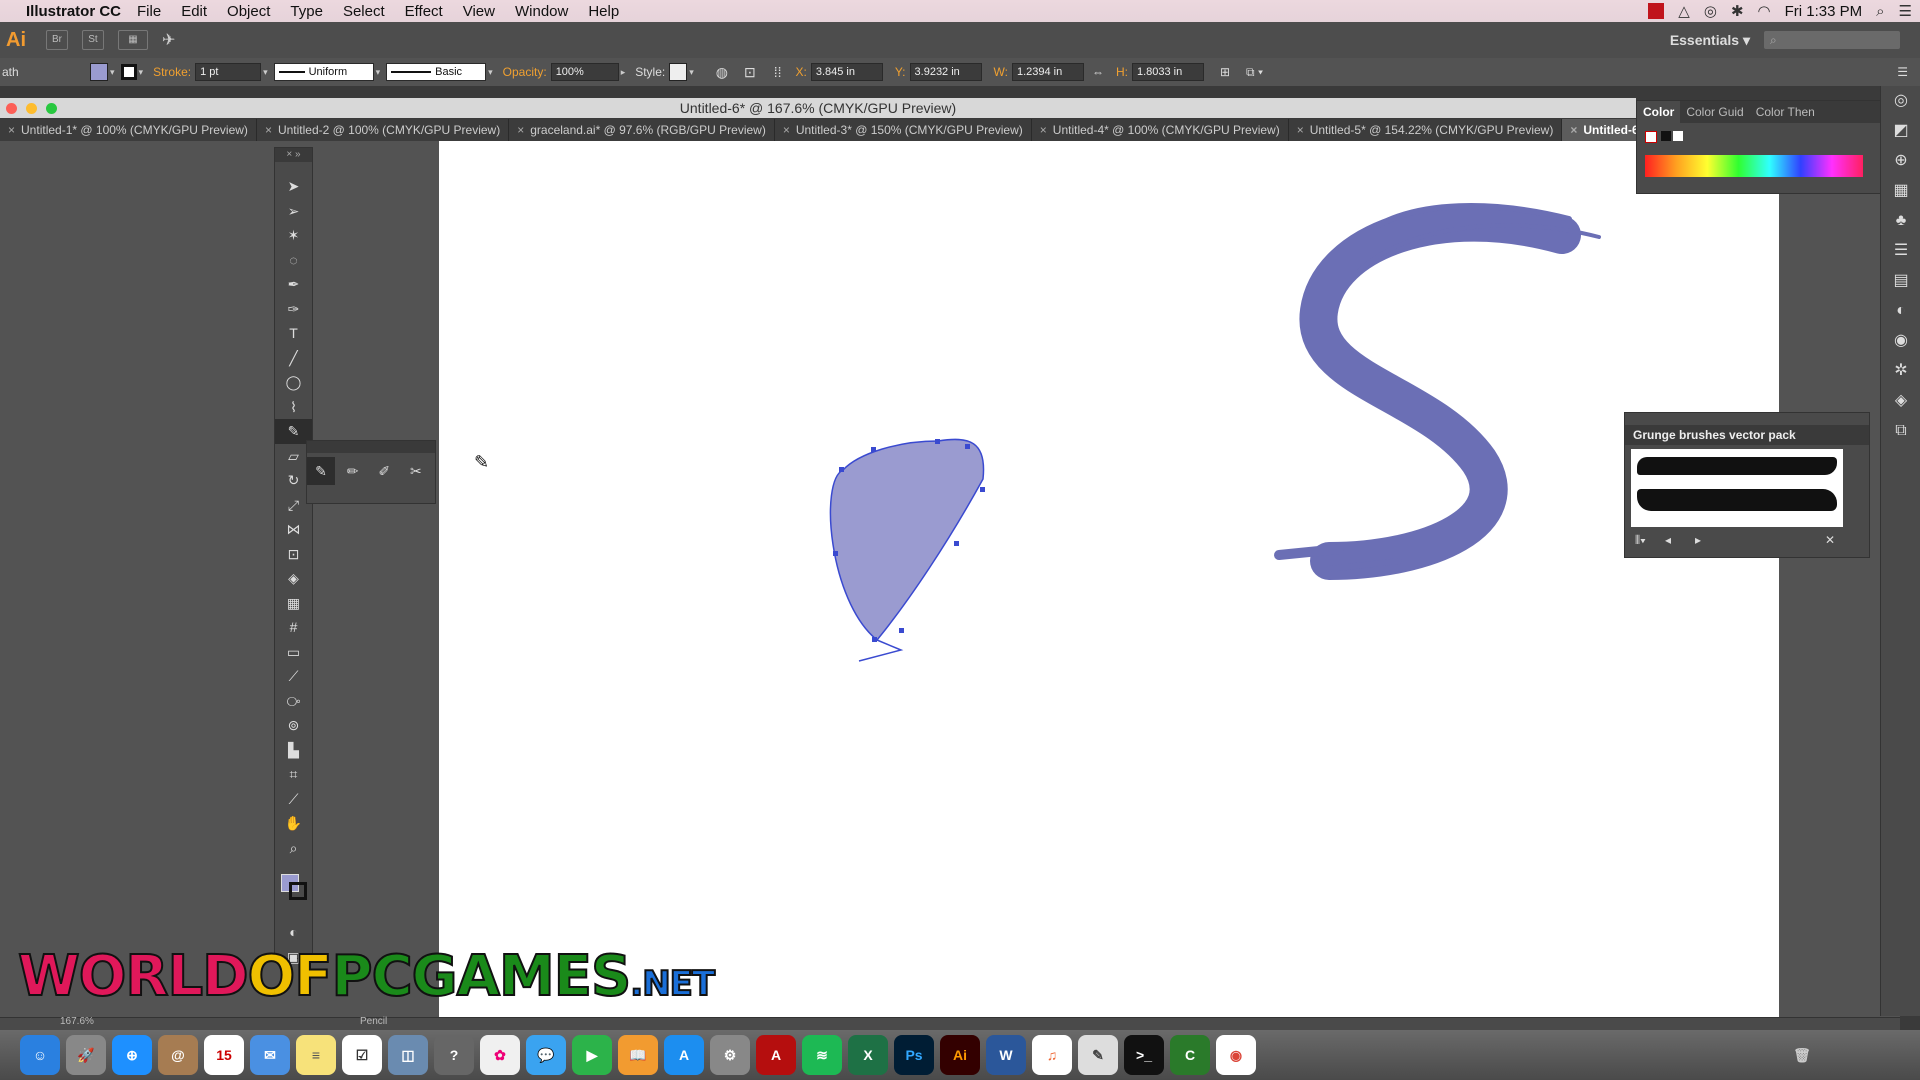 Image resolution: width=1920 pixels, height=1080 pixels. I want to click on script-editor-icon: ✎, so click(1098, 1055).